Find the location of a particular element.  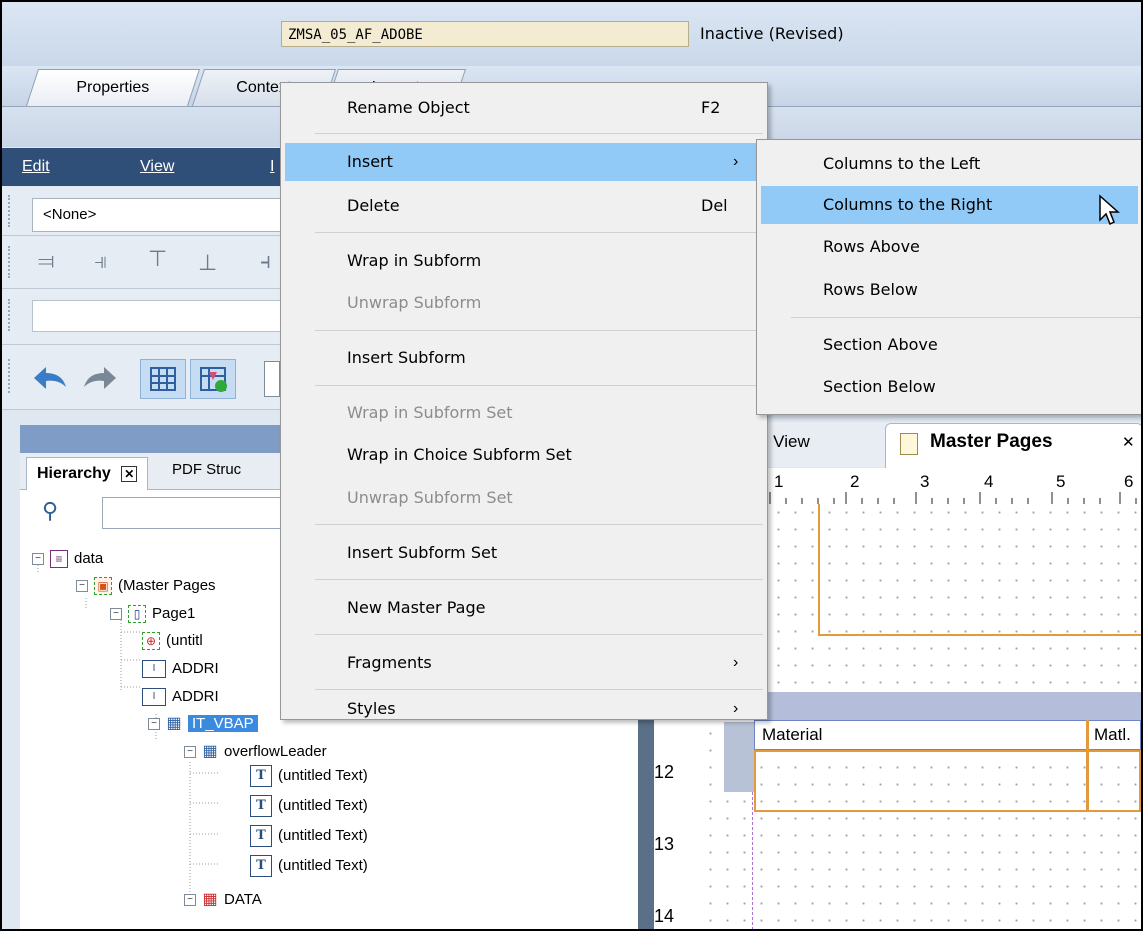

tree-node-page1: − ▯ Page1 is located at coordinates (152, 614).